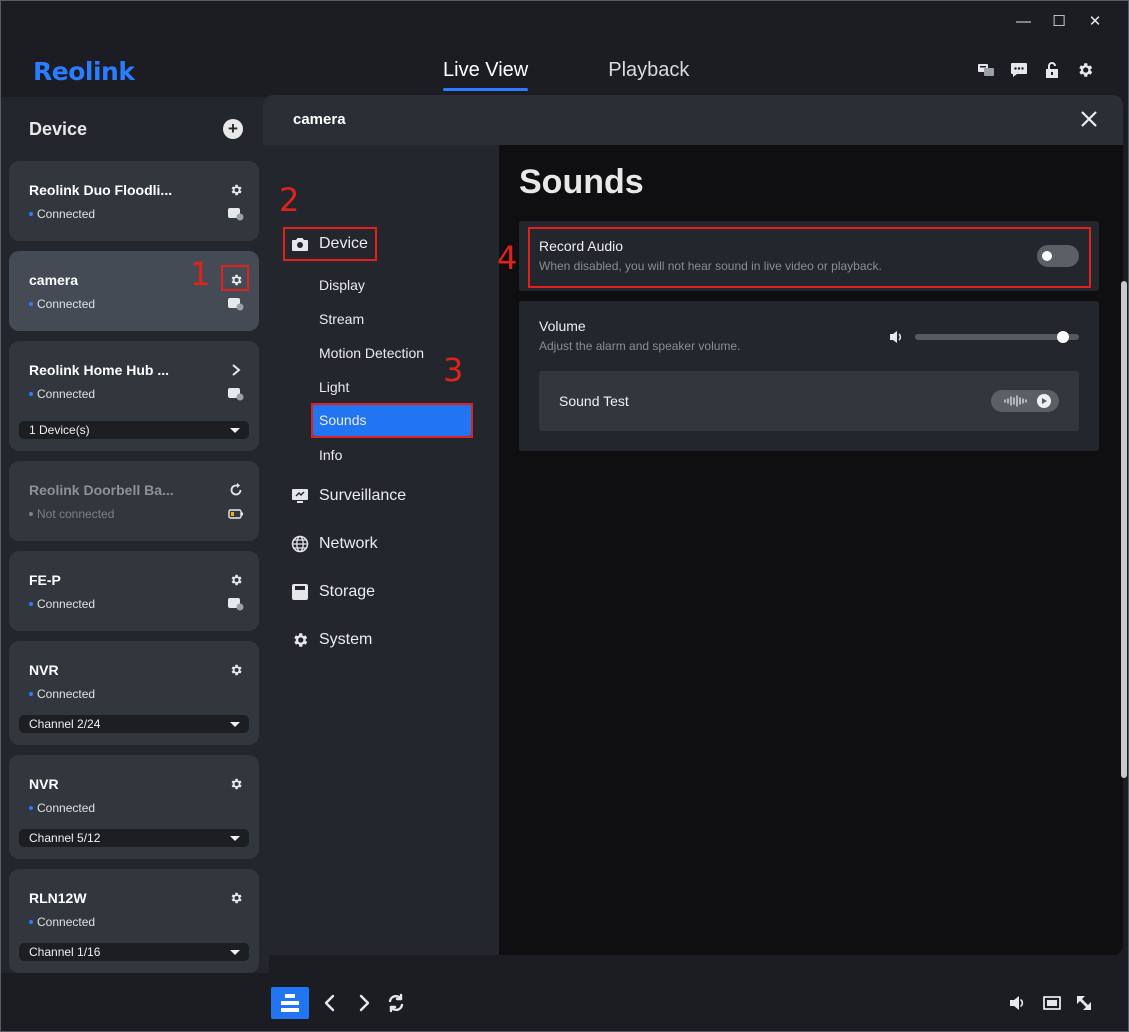  I want to click on close-window-button: ✕, so click(1095, 22).